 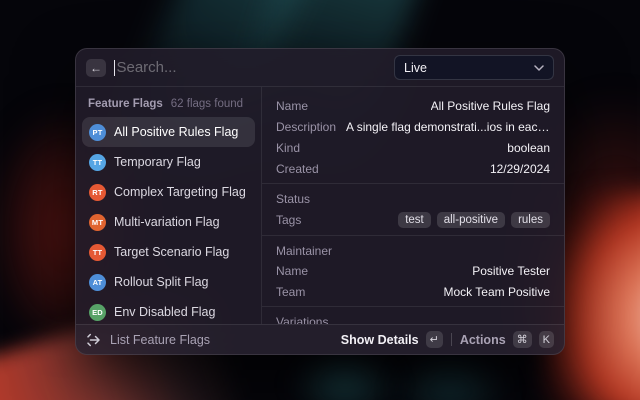 I want to click on detail-label: Kind, so click(x=288, y=147).